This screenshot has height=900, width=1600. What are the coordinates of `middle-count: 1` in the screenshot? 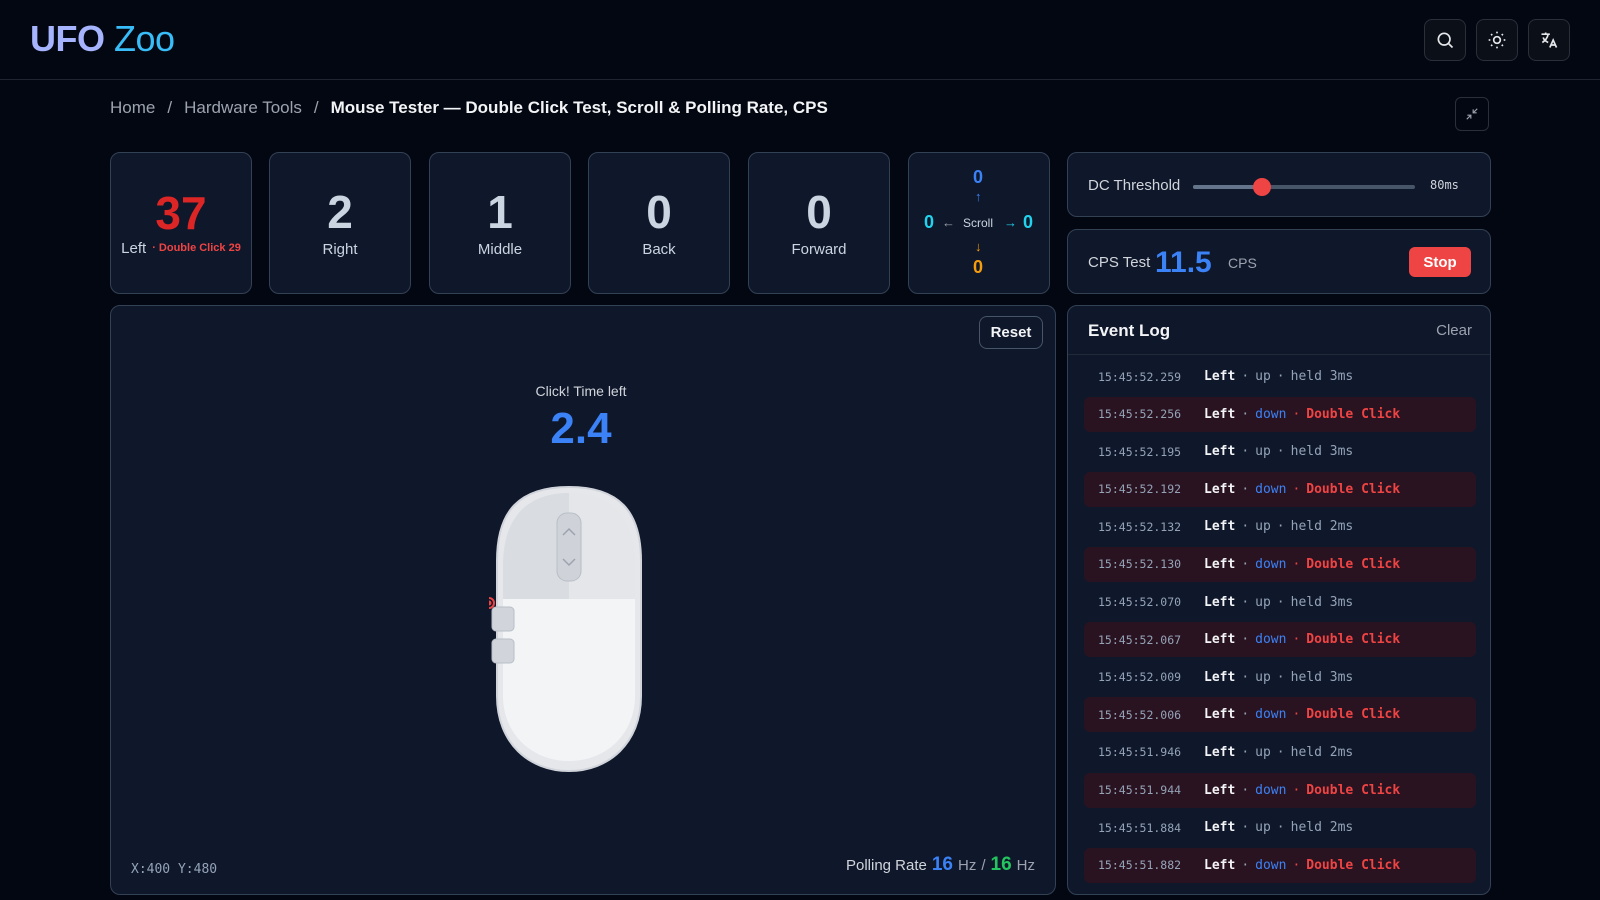 It's located at (500, 211).